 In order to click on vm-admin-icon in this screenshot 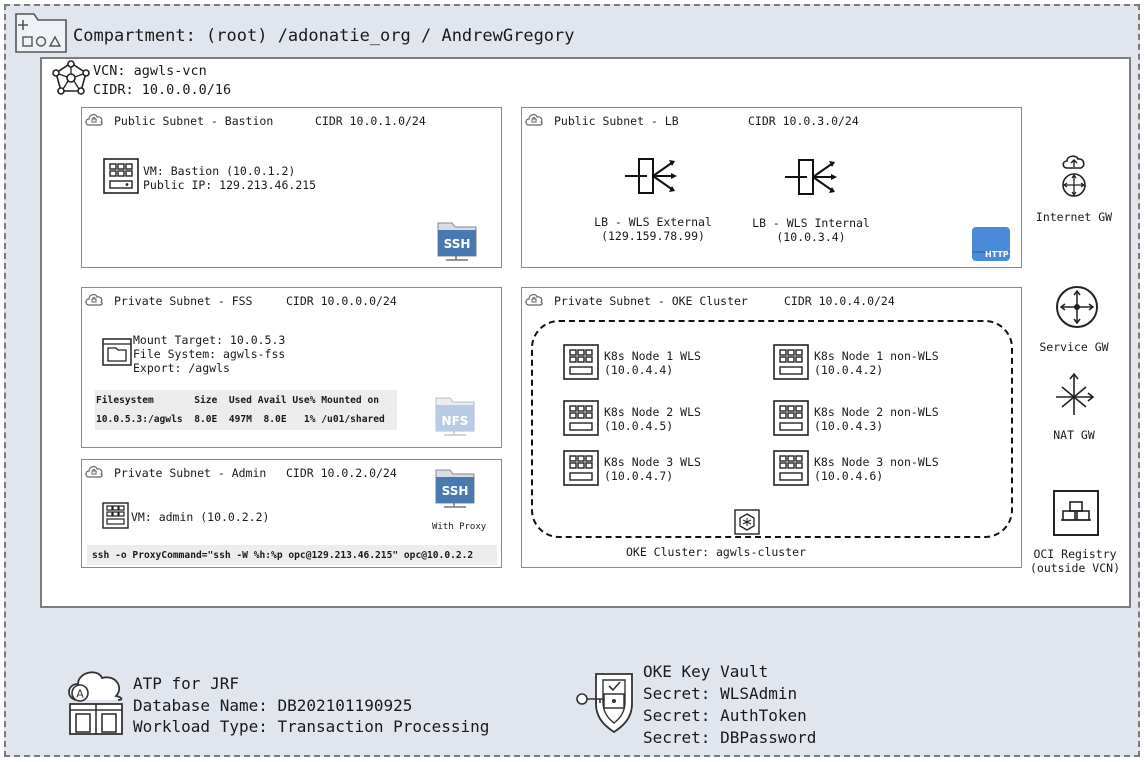, I will do `click(115, 515)`.